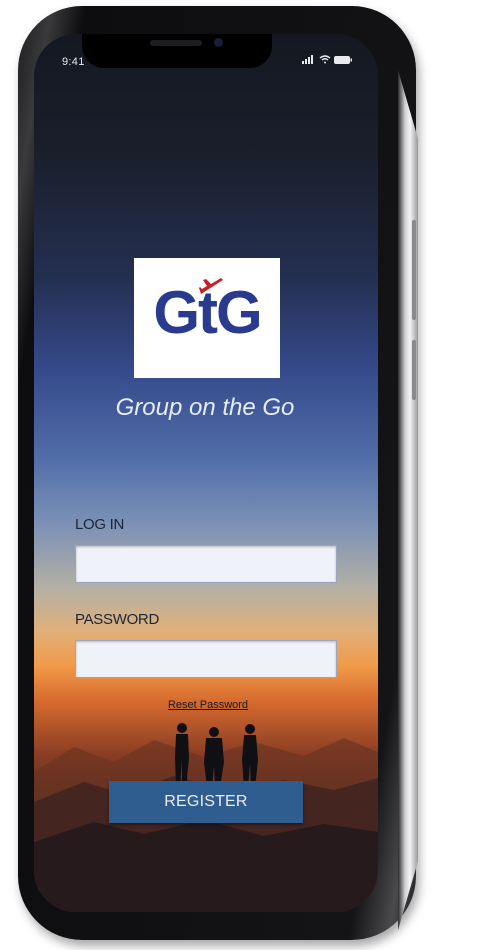  I want to click on battery-icon, so click(343, 60).